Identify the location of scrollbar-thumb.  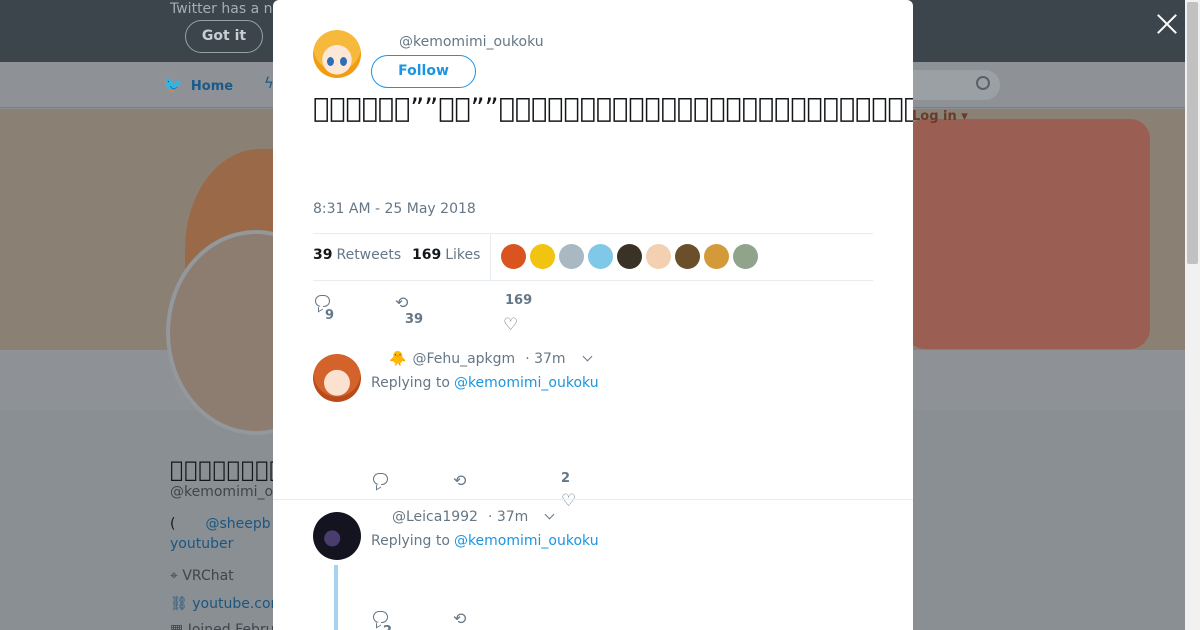
(1192, 133).